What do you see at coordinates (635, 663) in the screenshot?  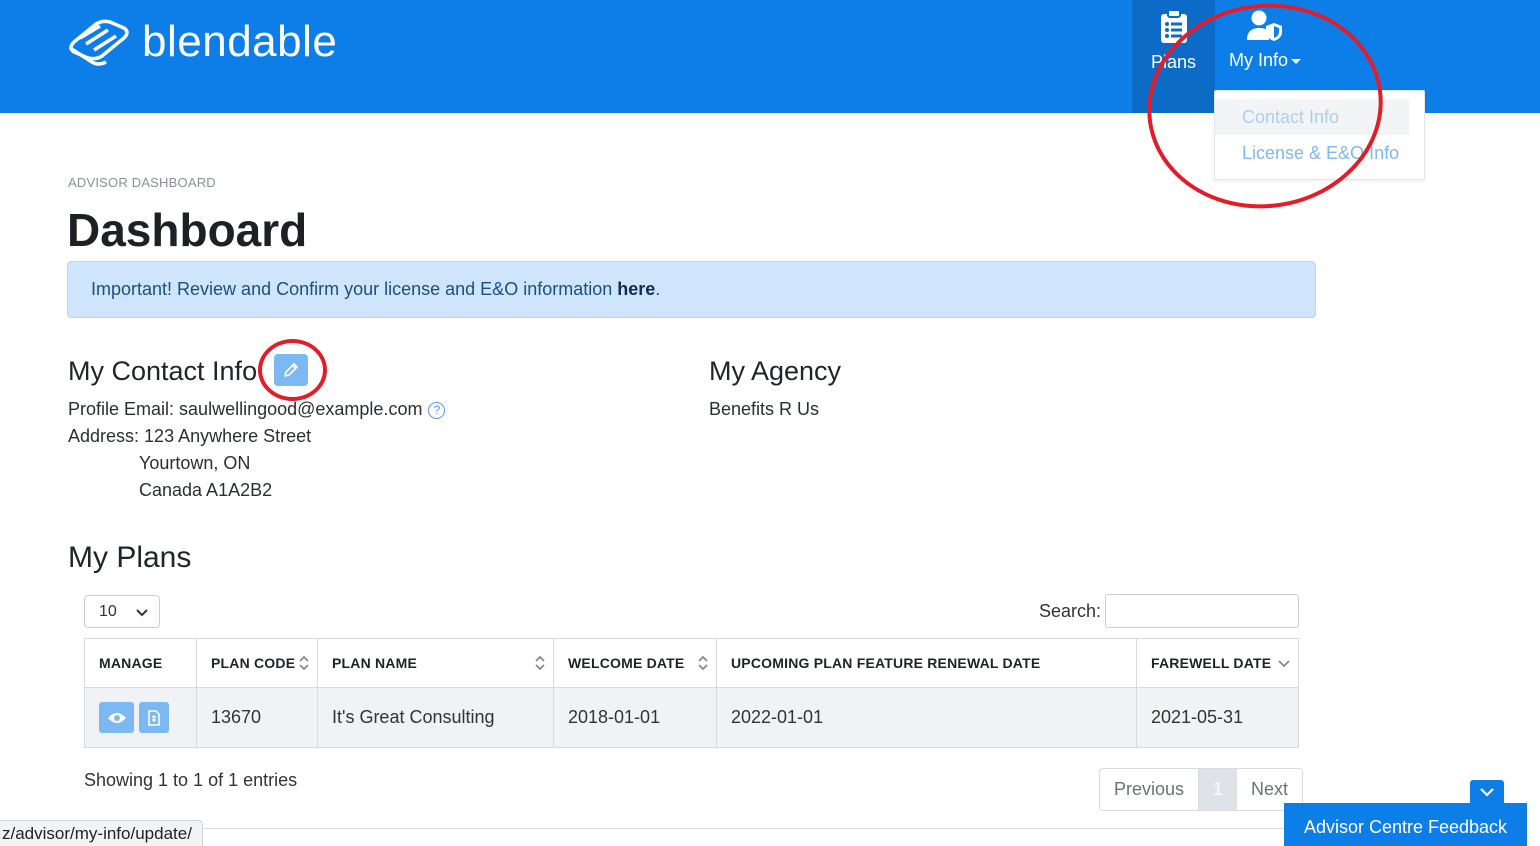 I see `col-welcome-date: WELCOME DATE` at bounding box center [635, 663].